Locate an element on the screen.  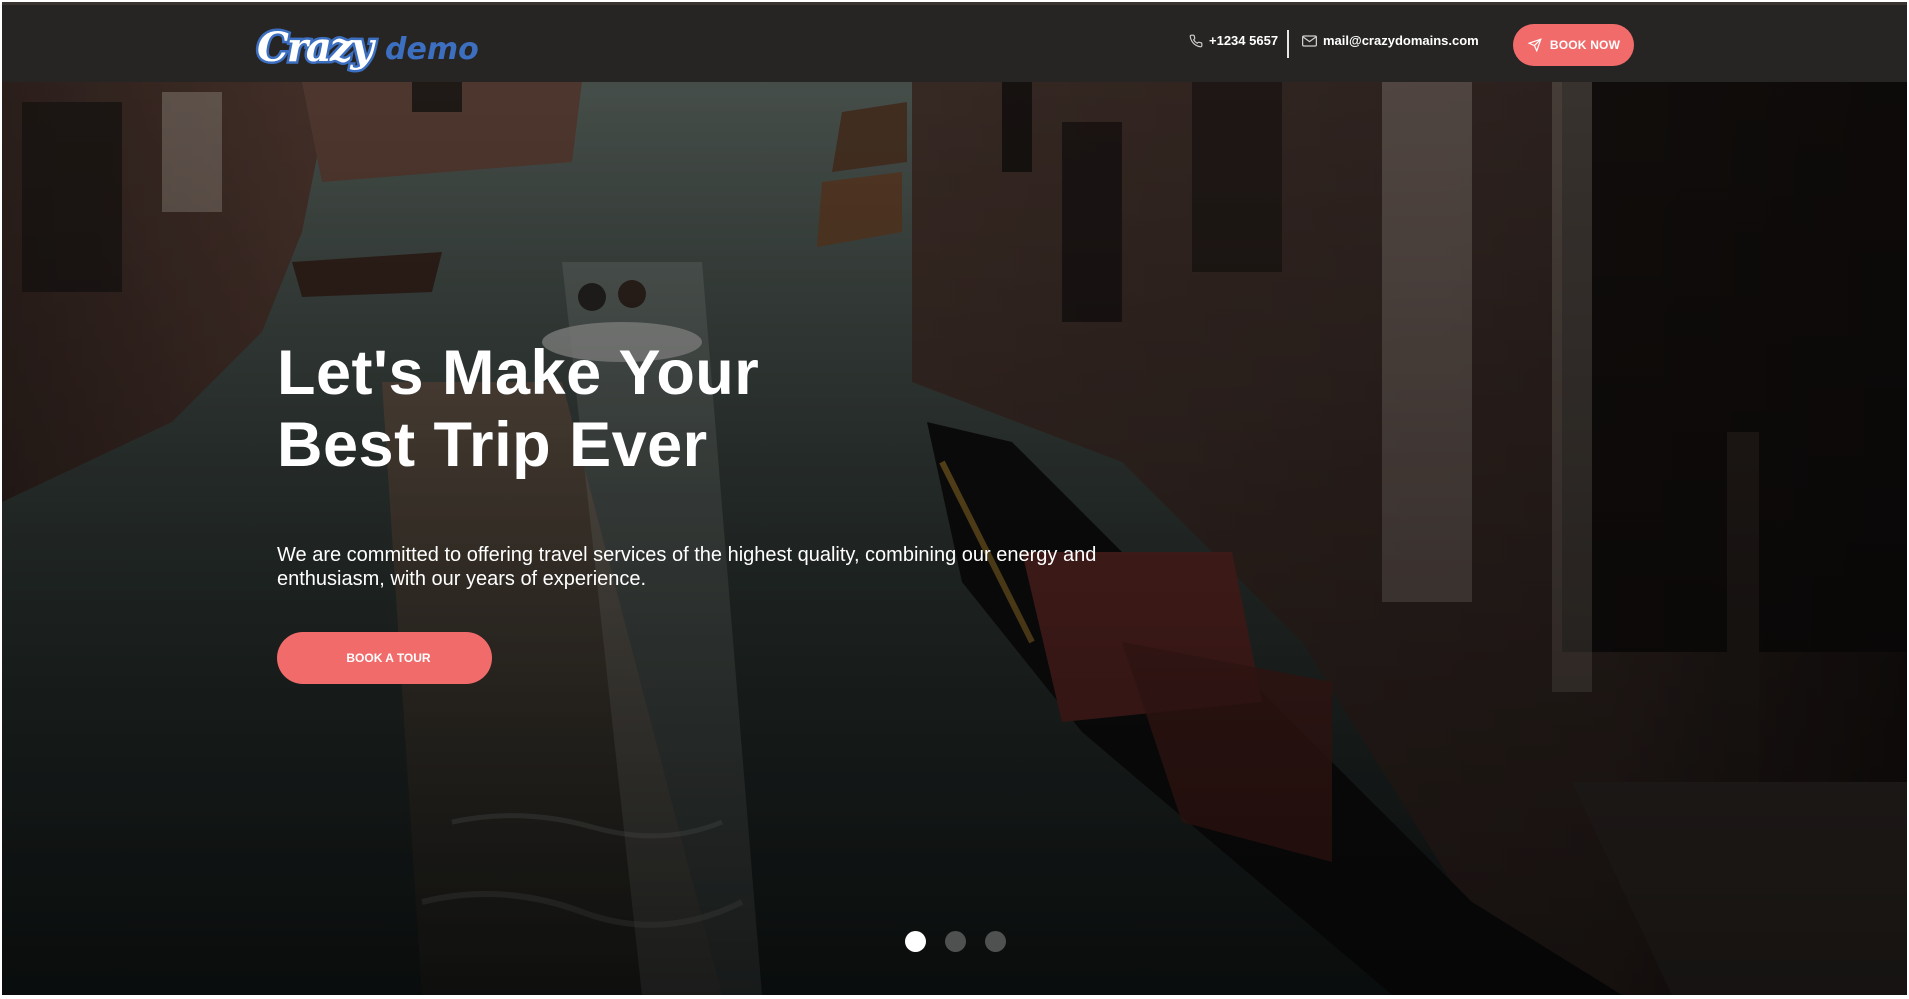
book-now-button: BOOK NOW is located at coordinates (1573, 45).